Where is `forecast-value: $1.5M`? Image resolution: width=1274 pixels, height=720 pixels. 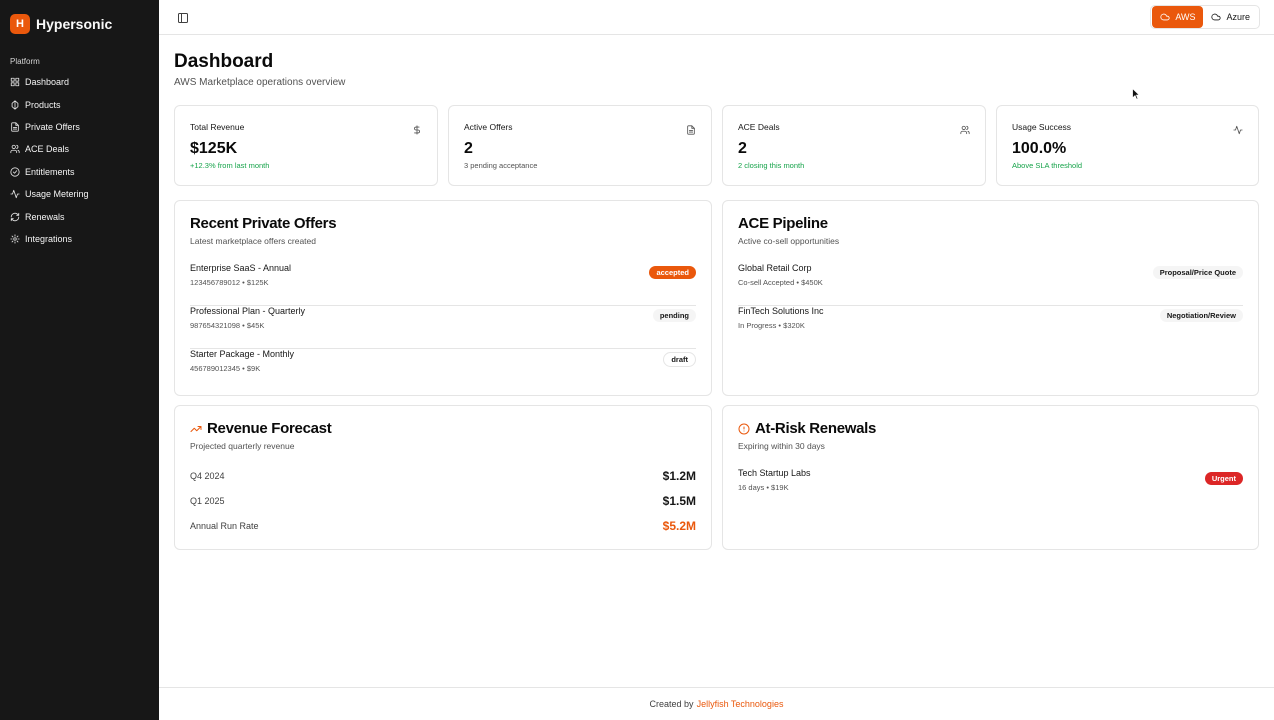 forecast-value: $1.5M is located at coordinates (679, 501).